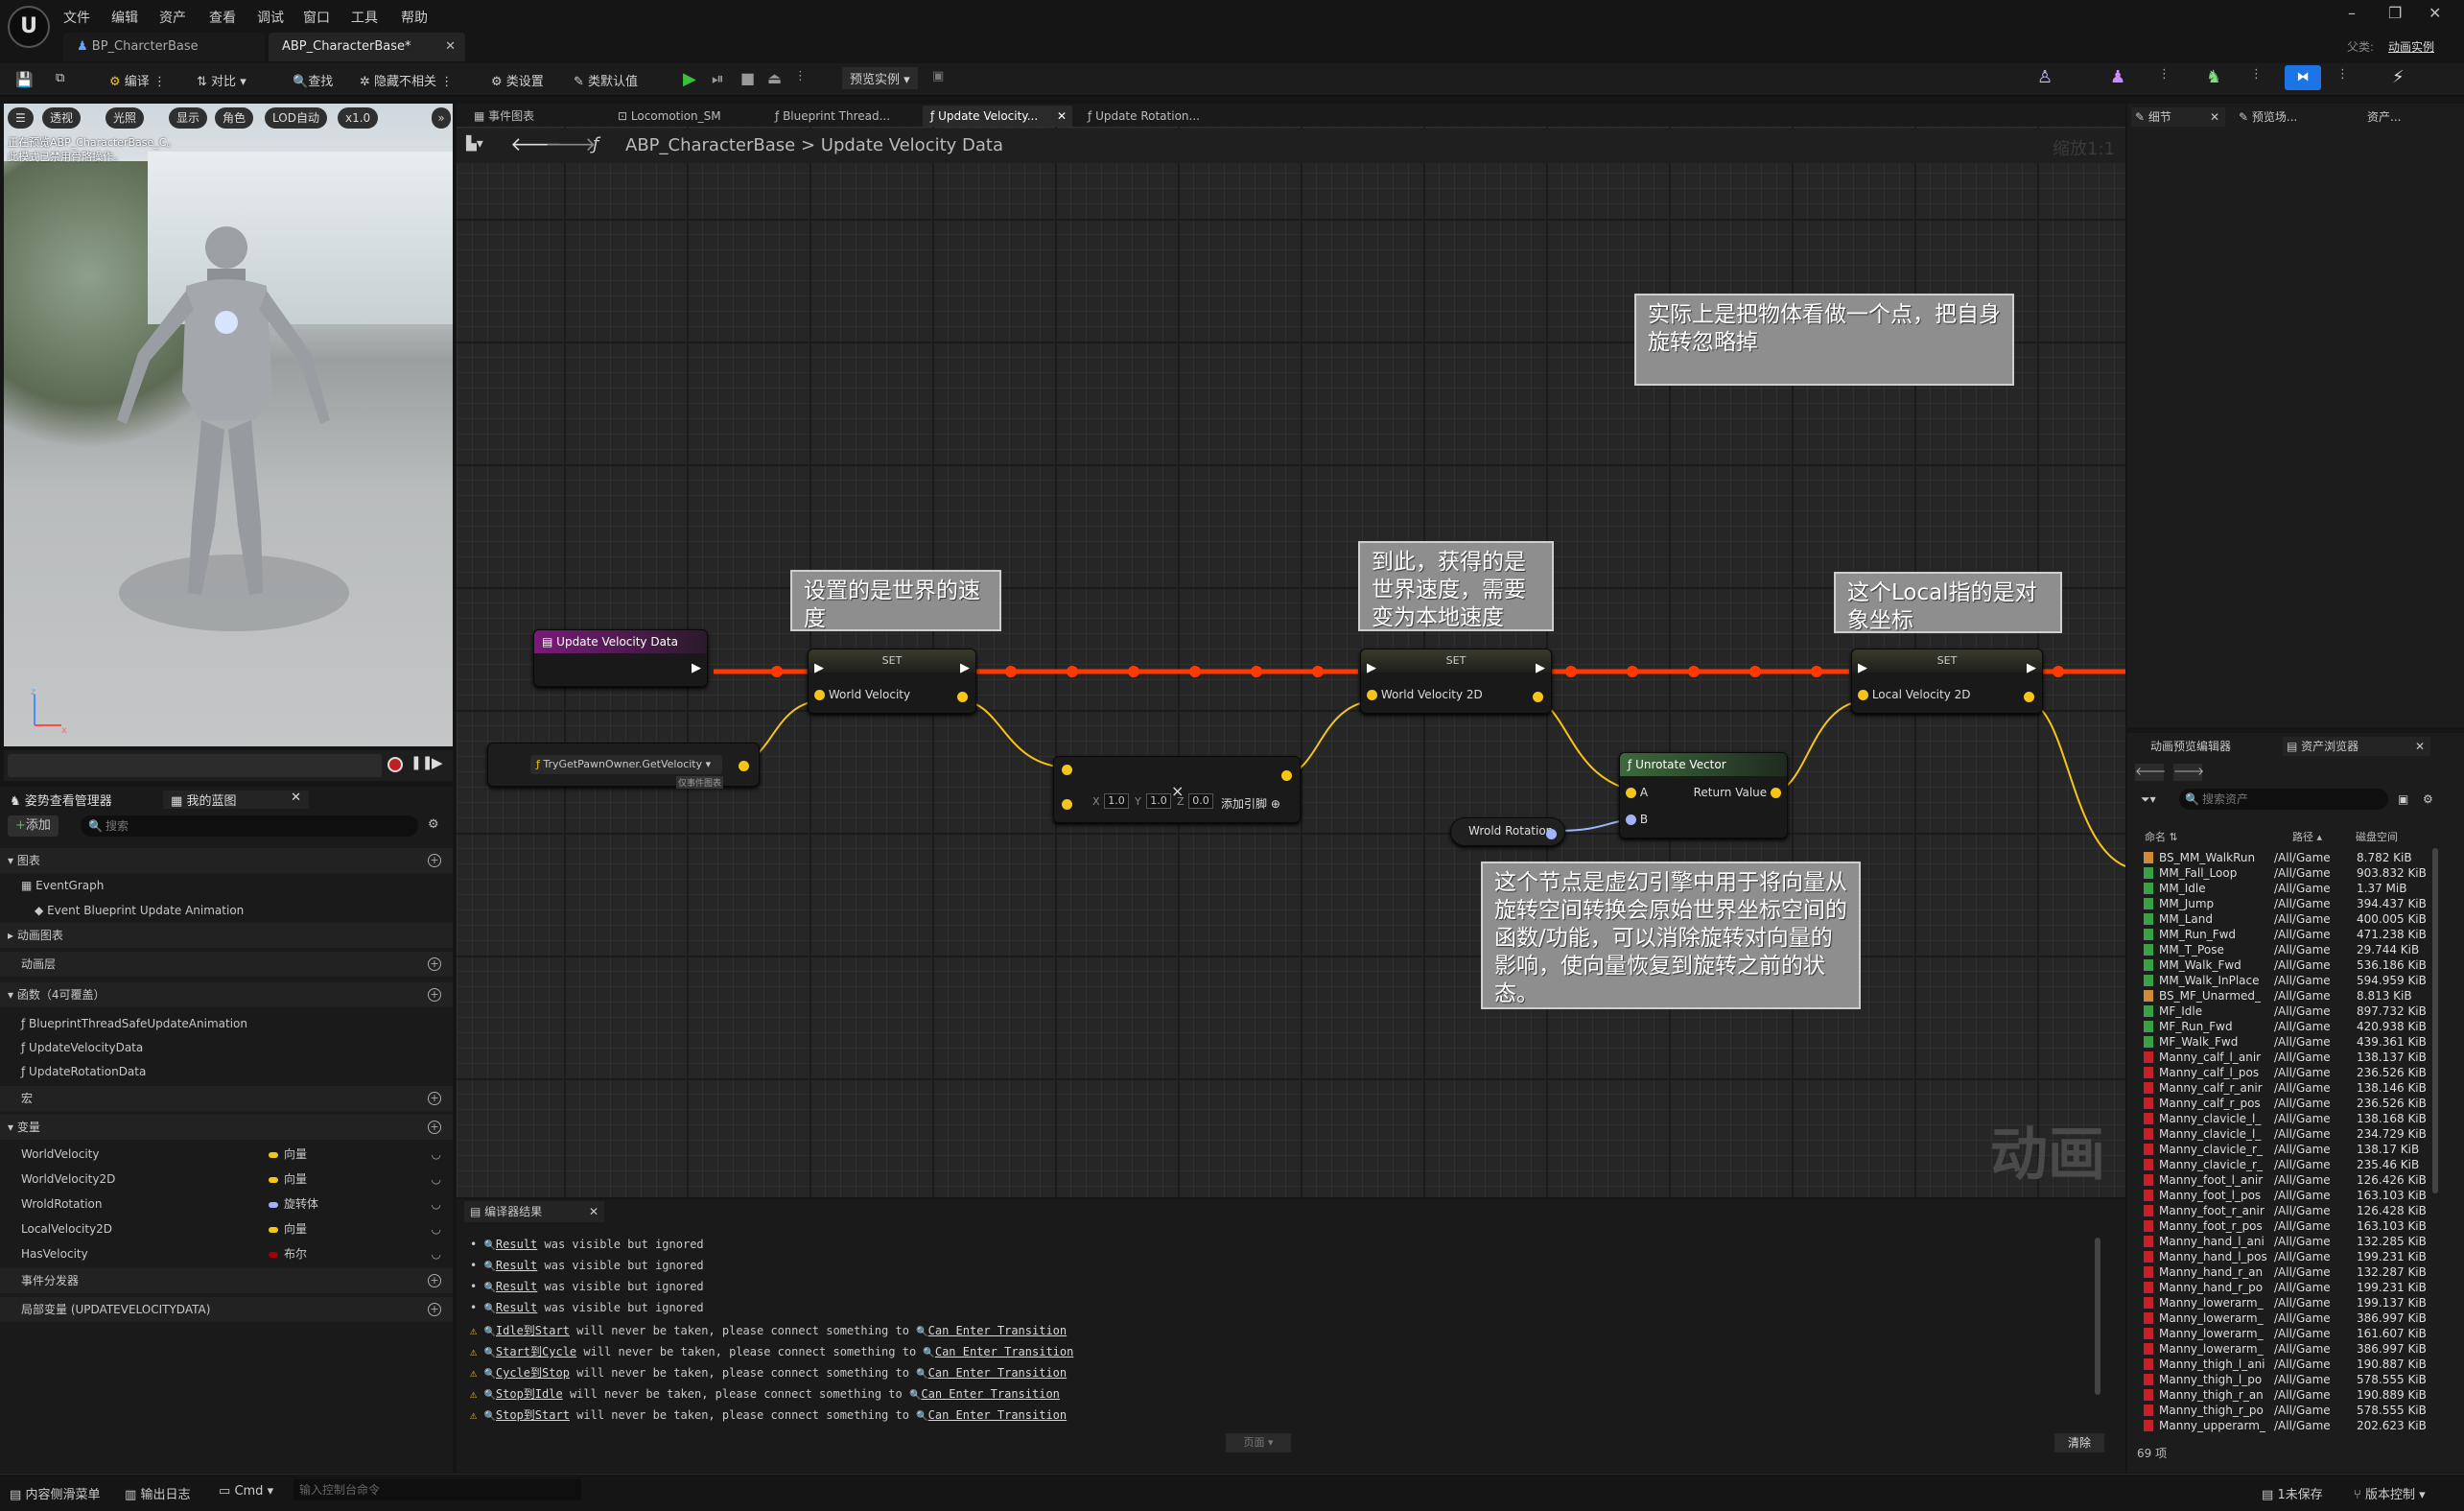 The image size is (2464, 1511). Describe the element at coordinates (2352, 13) in the screenshot. I see `minimize-icon: –` at that location.